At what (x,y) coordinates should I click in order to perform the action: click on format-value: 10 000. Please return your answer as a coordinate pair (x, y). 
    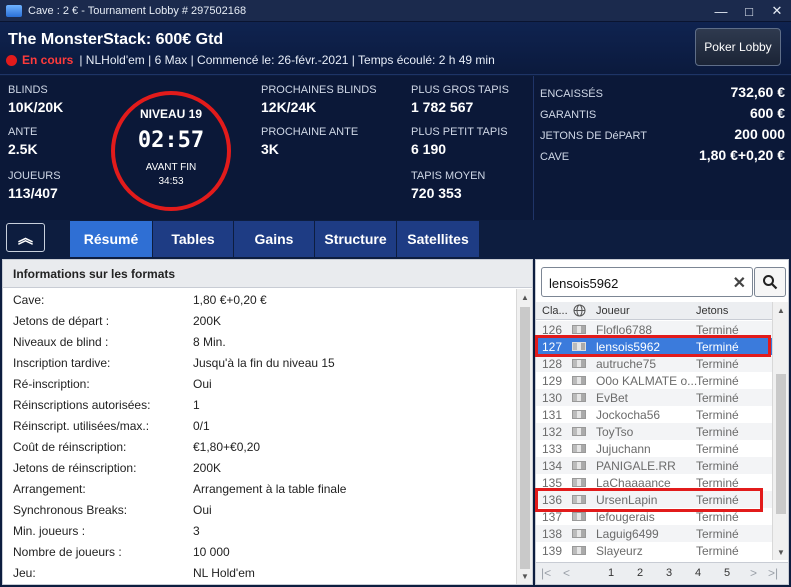
    Looking at the image, I should click on (211, 552).